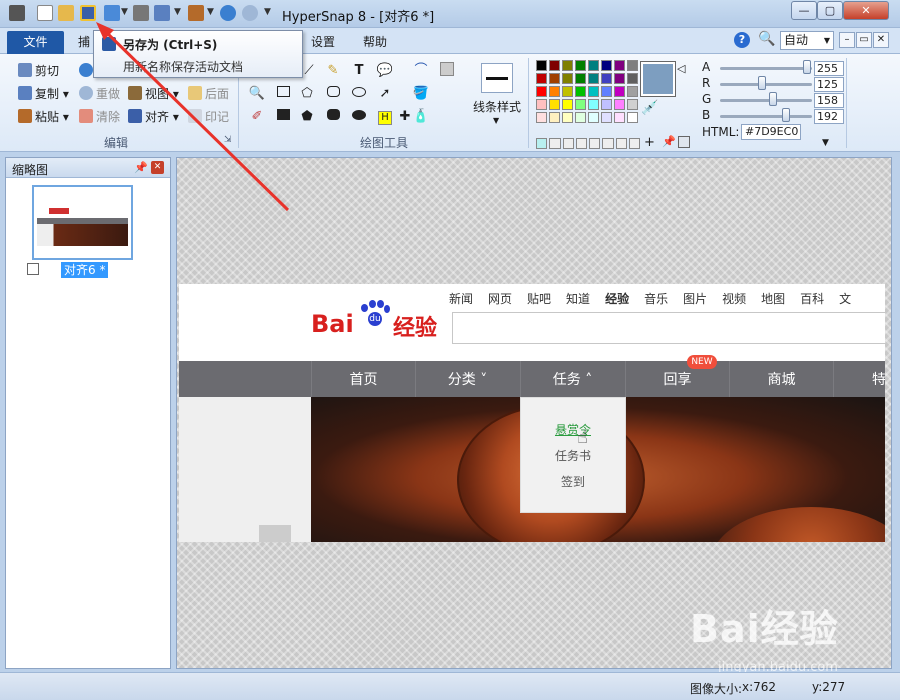 The image size is (900, 700). Describe the element at coordinates (681, 68) in the screenshot. I see `swap-colors-icon: ◁` at that location.